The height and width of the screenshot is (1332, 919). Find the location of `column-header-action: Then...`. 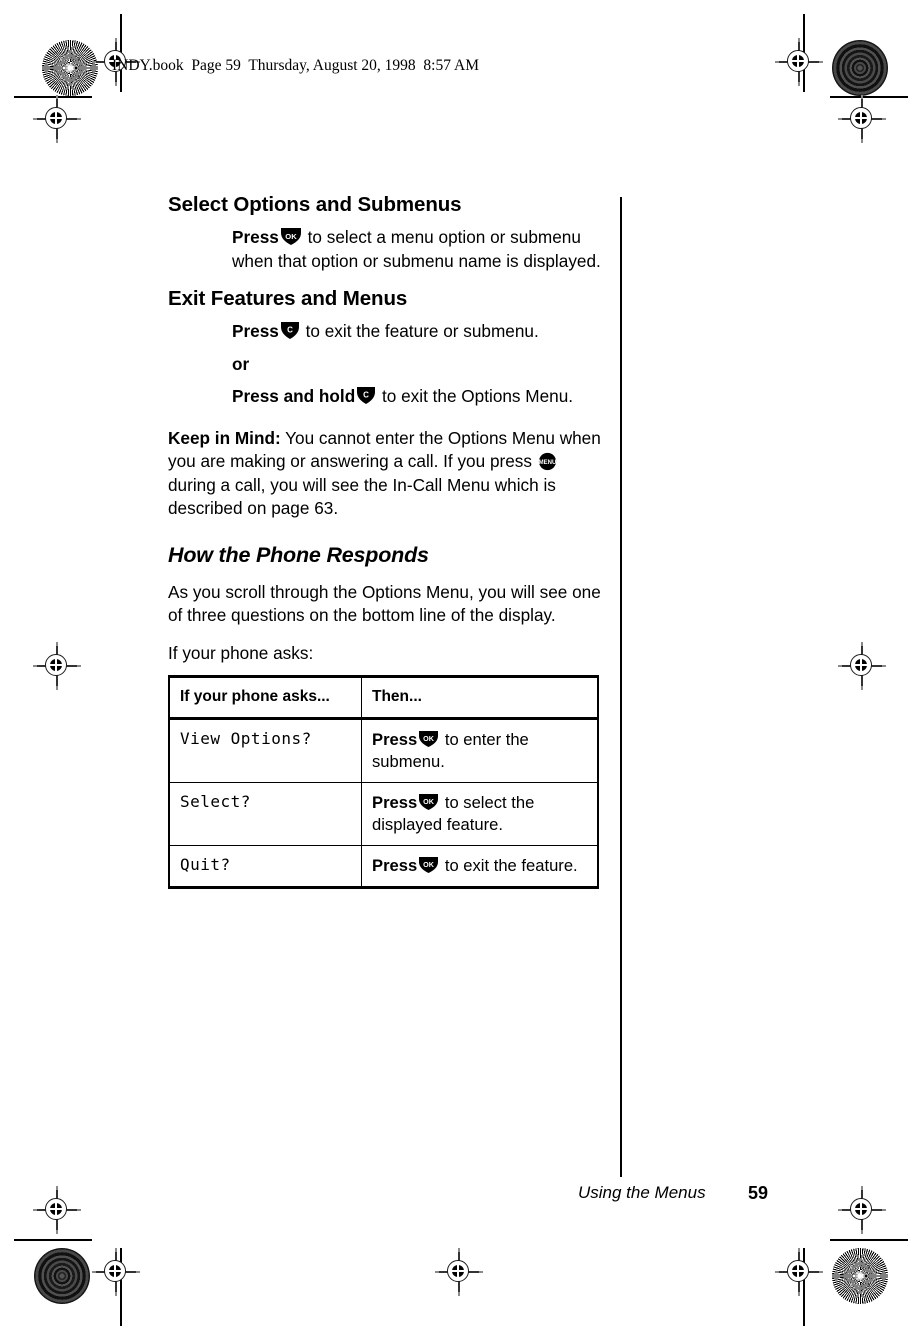

column-header-action: Then... is located at coordinates (480, 697).